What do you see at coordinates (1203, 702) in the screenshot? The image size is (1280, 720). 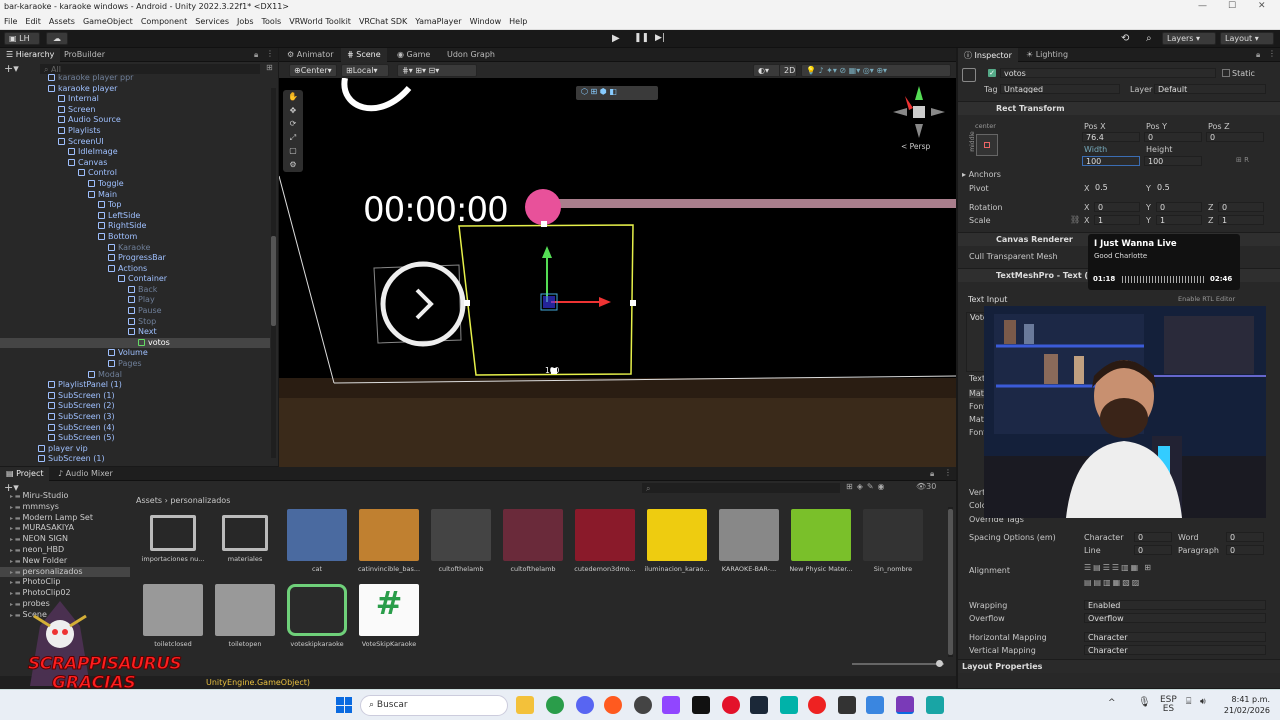 I see `volume-icon: 🔊︎` at bounding box center [1203, 702].